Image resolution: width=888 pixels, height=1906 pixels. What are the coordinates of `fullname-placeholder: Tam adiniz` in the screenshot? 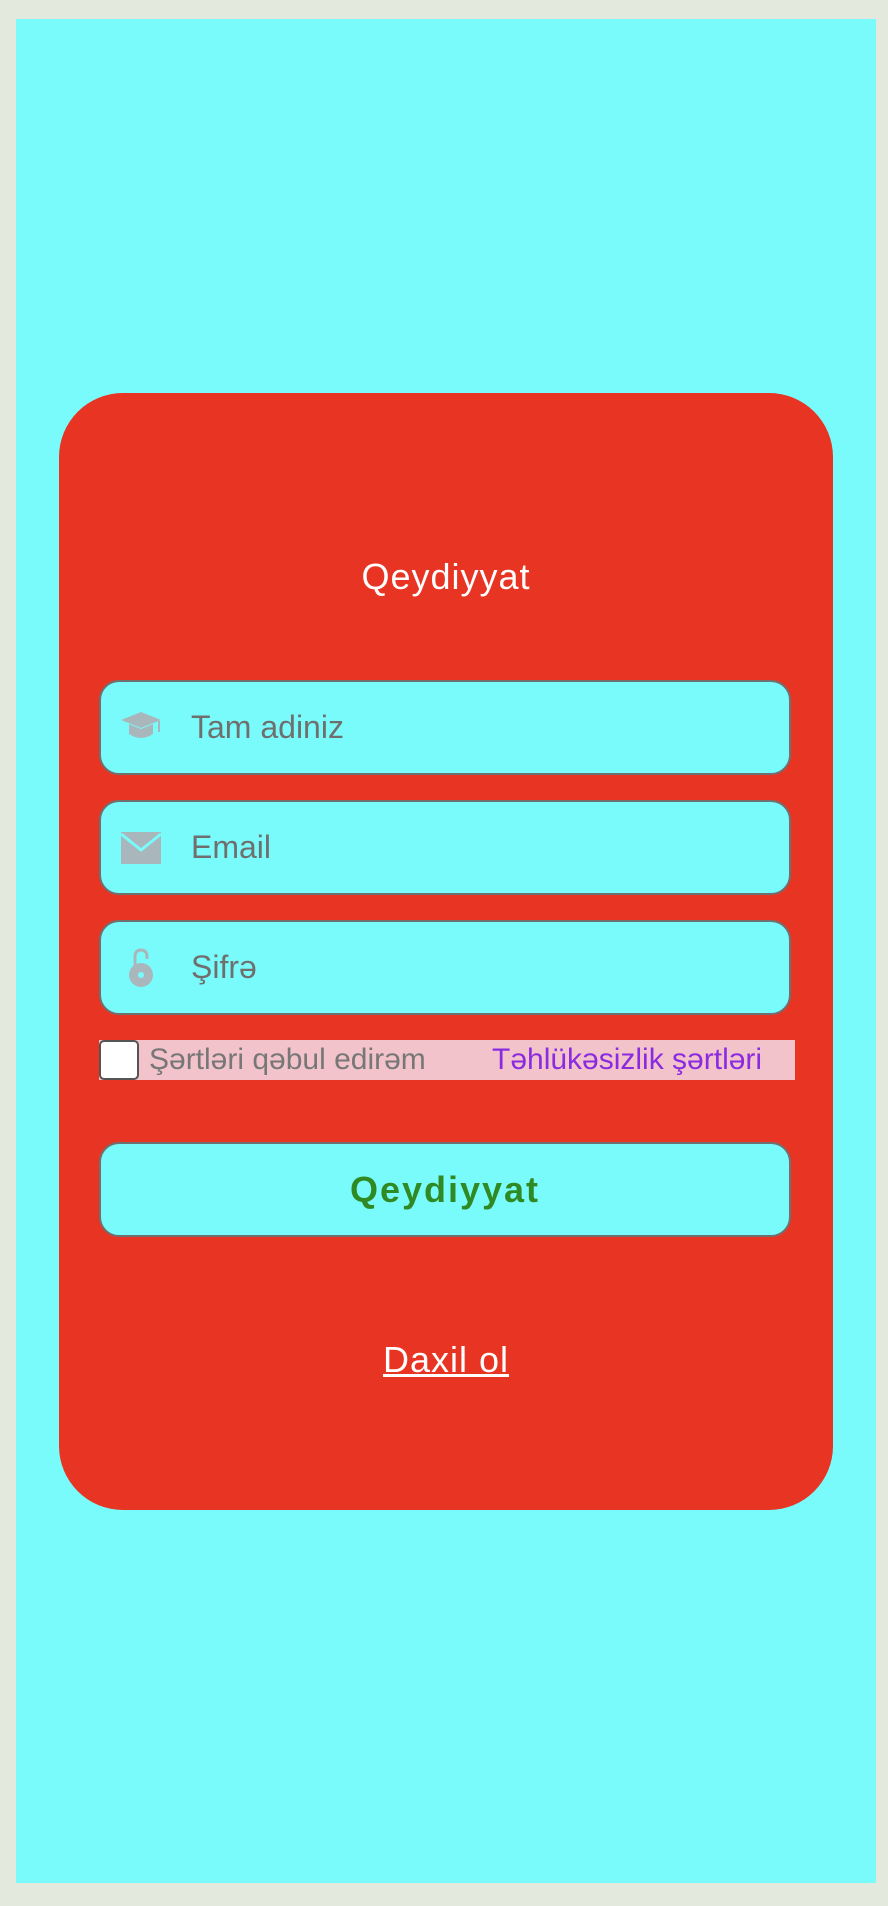 It's located at (267, 727).